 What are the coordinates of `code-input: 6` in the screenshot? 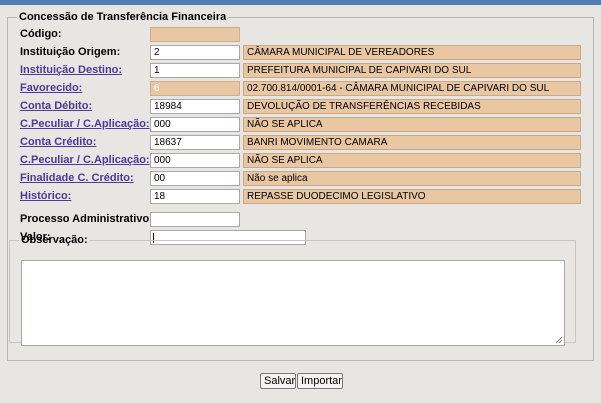 It's located at (195, 88).